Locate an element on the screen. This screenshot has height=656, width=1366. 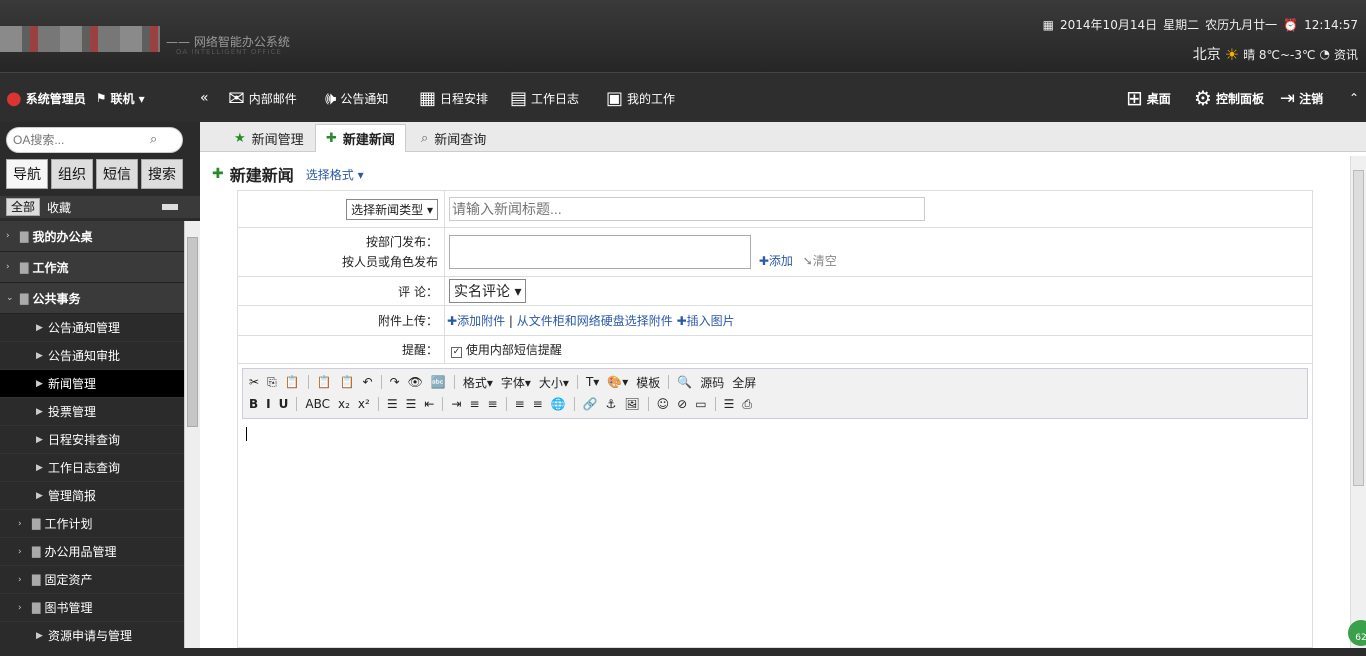
editor-button: ⚓ is located at coordinates (611, 404).